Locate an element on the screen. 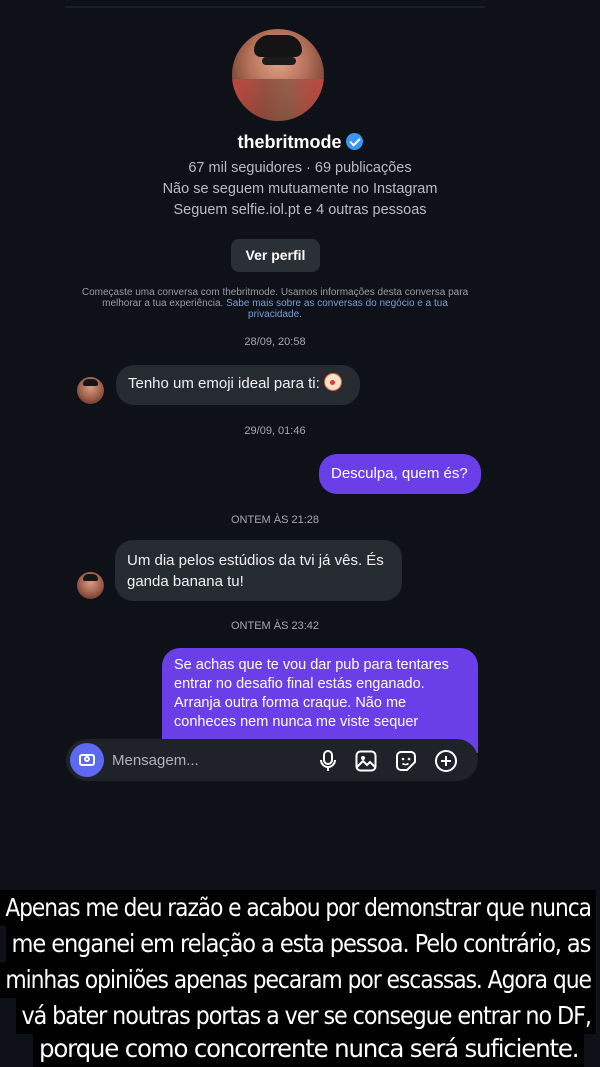 This screenshot has width=600, height=1067. clown-emoji-icon is located at coordinates (332, 382).